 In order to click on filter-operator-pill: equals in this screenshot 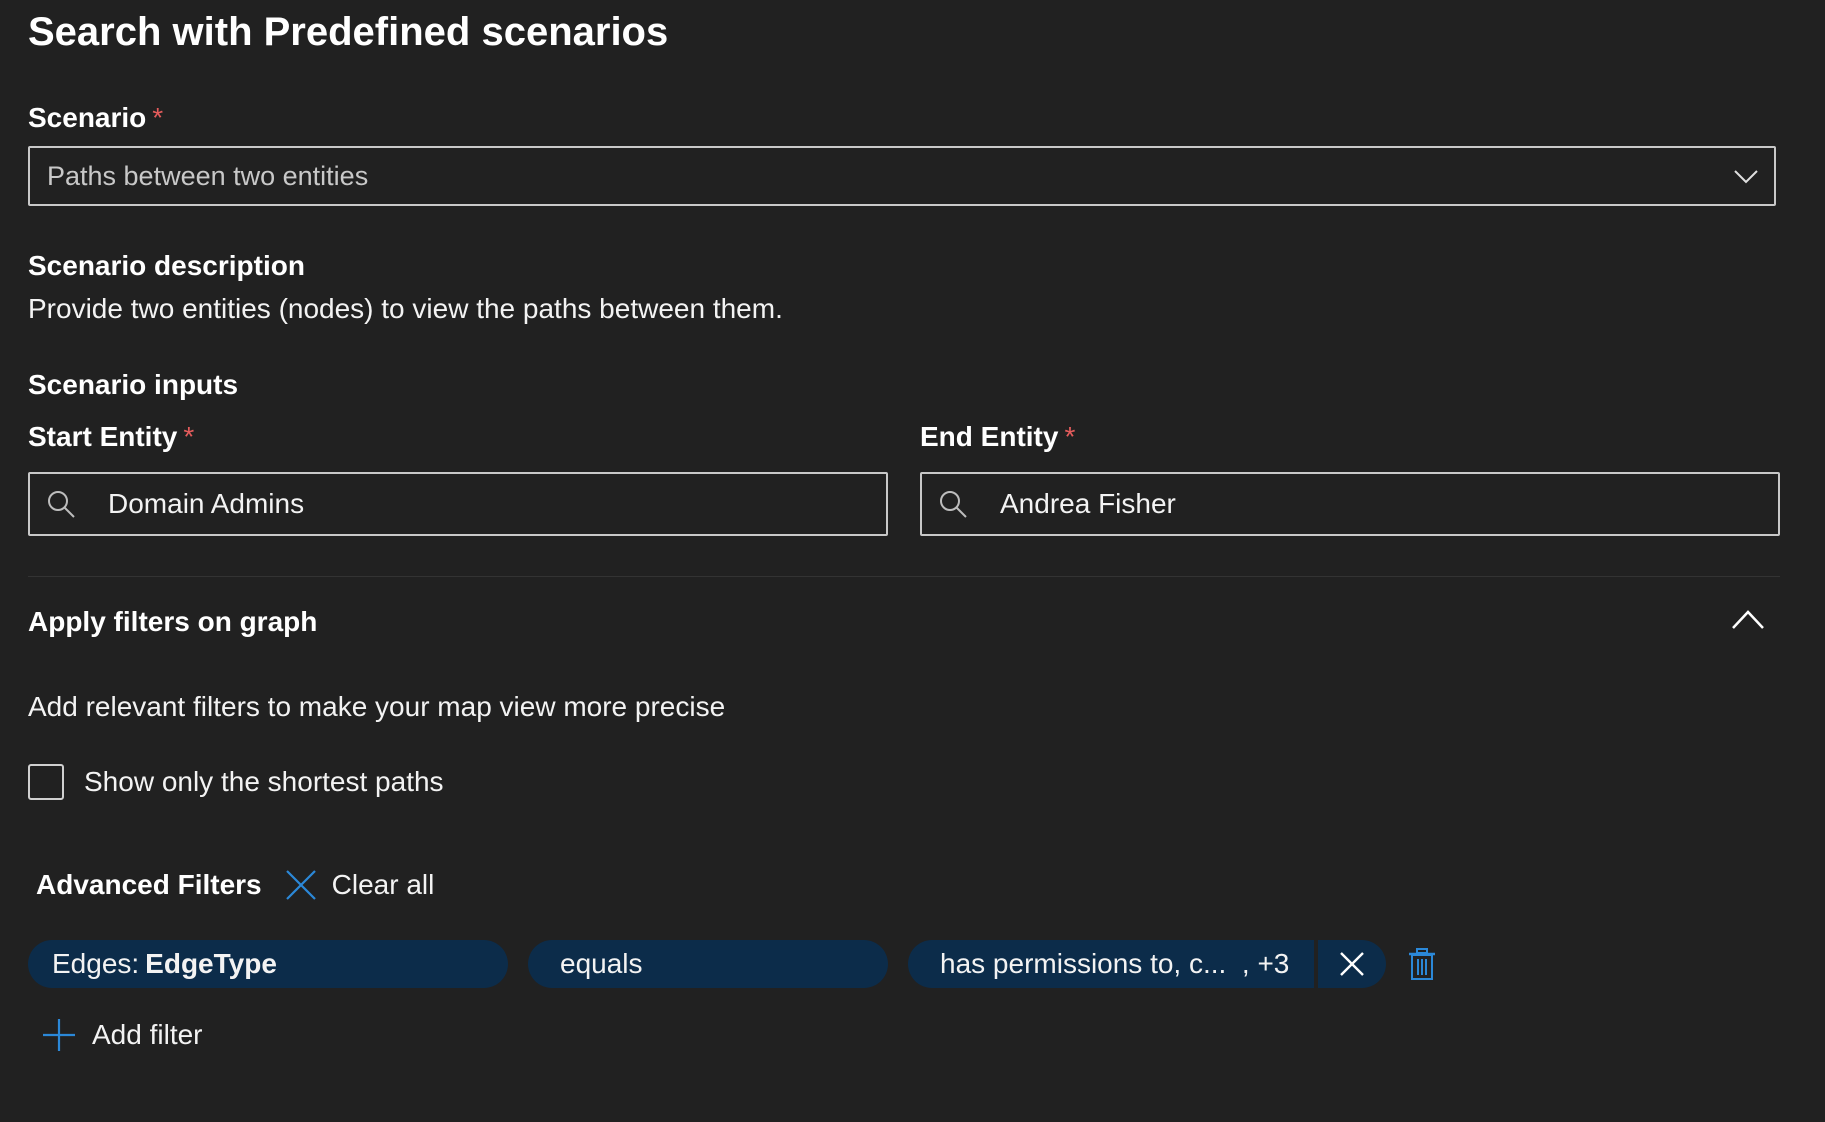, I will do `click(708, 964)`.